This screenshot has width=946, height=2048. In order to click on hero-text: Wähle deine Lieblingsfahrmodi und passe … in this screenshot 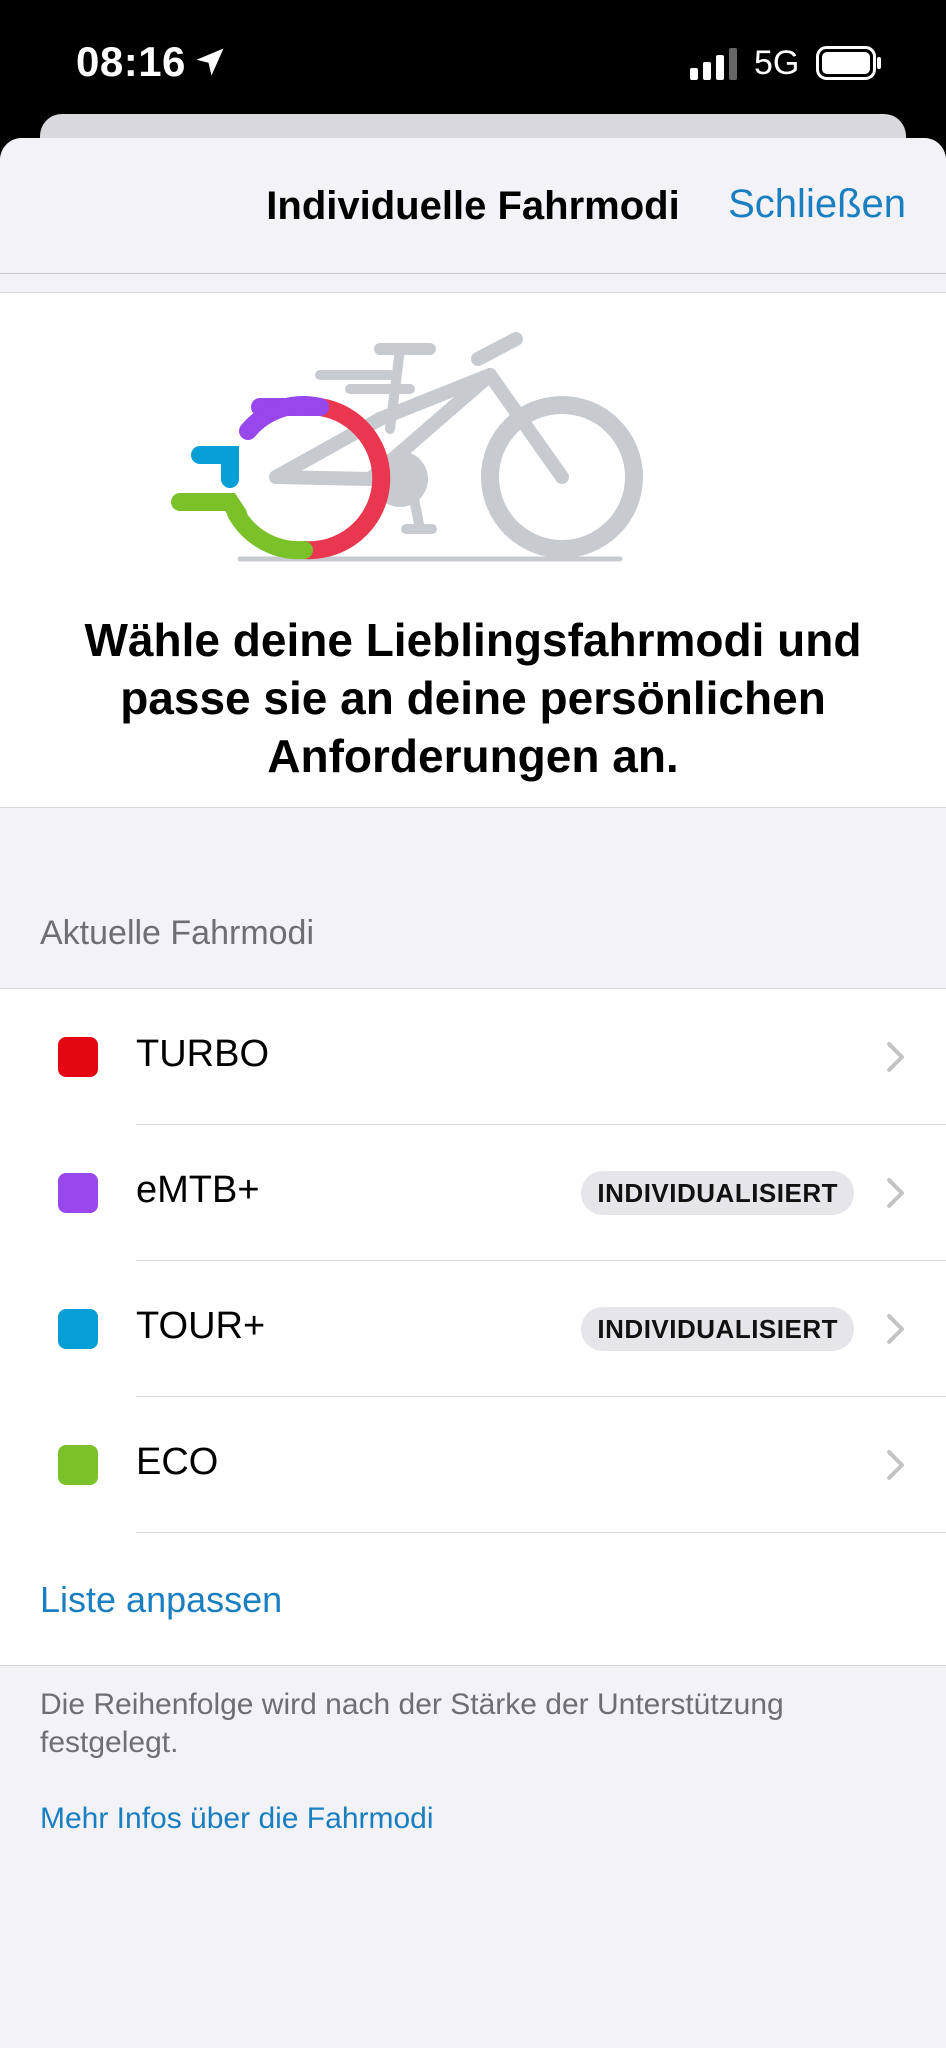, I will do `click(473, 698)`.